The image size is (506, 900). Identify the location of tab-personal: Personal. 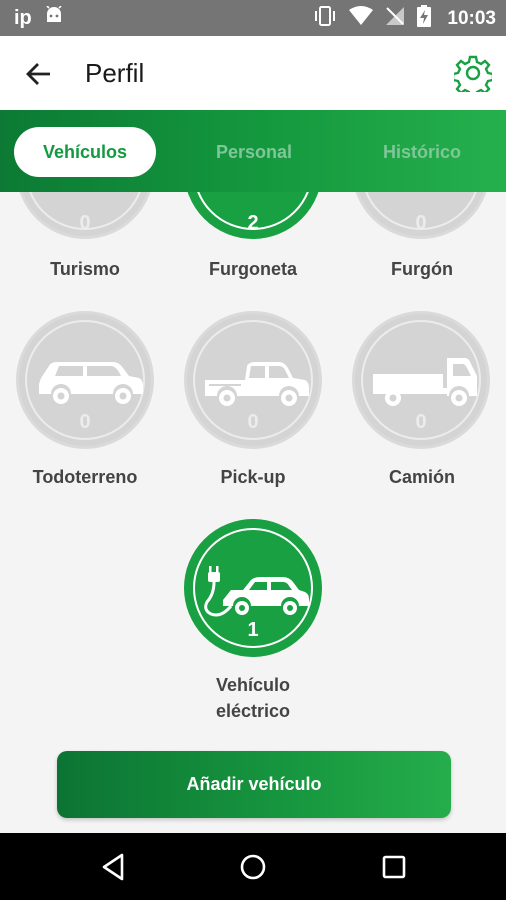
(254, 152).